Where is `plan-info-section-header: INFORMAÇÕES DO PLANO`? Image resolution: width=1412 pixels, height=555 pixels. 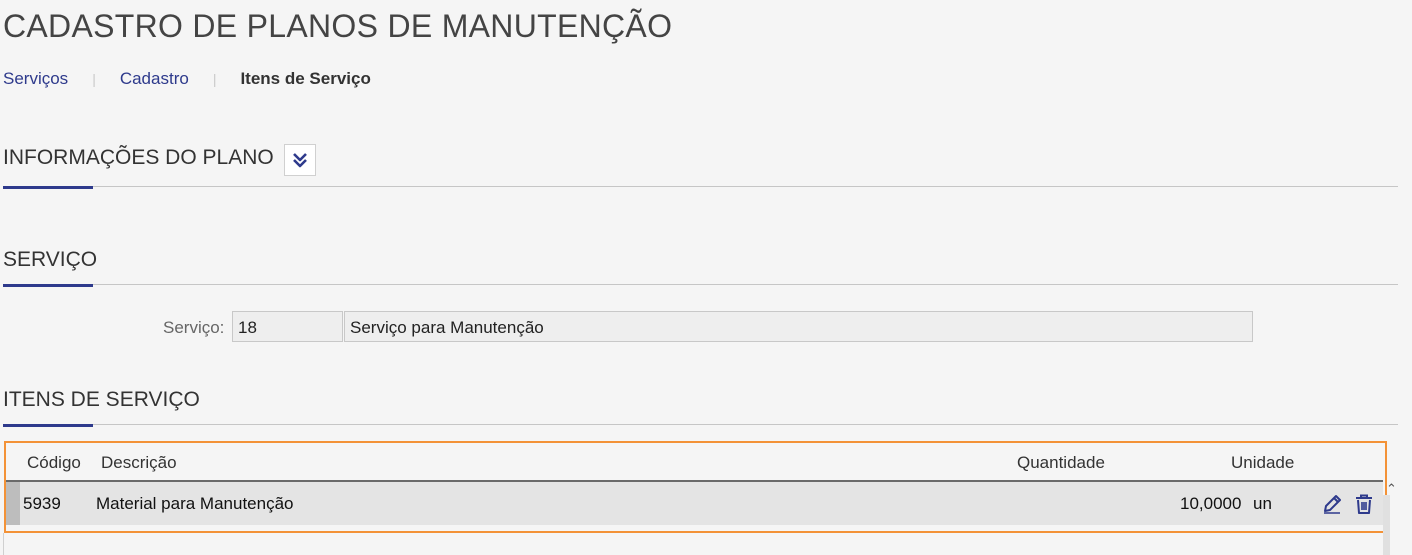
plan-info-section-header: INFORMAÇÕES DO PLANO is located at coordinates (700, 167).